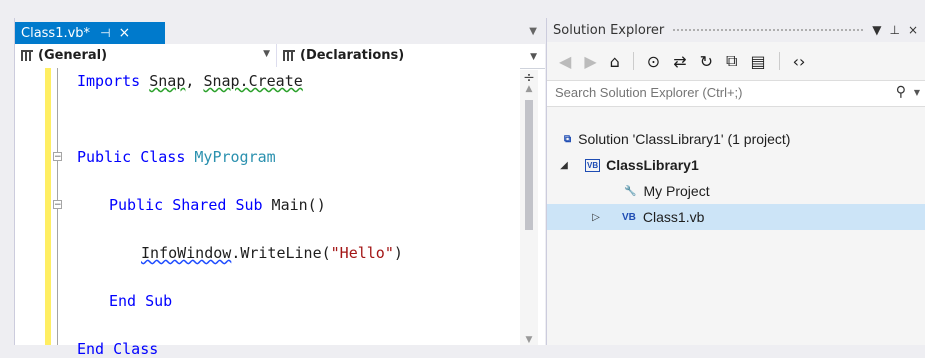  I want to click on collapse-all-icon: ⧉, so click(731, 61).